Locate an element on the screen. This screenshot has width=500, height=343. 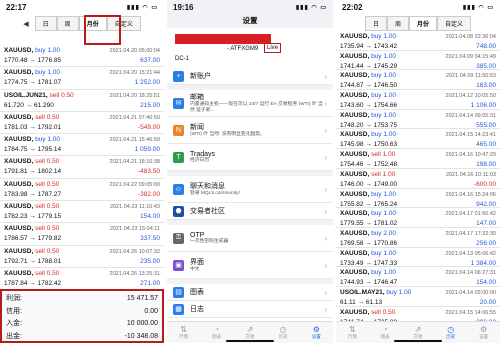
settings-item-subtitle: 中文 is located at coordinates (195, 269).